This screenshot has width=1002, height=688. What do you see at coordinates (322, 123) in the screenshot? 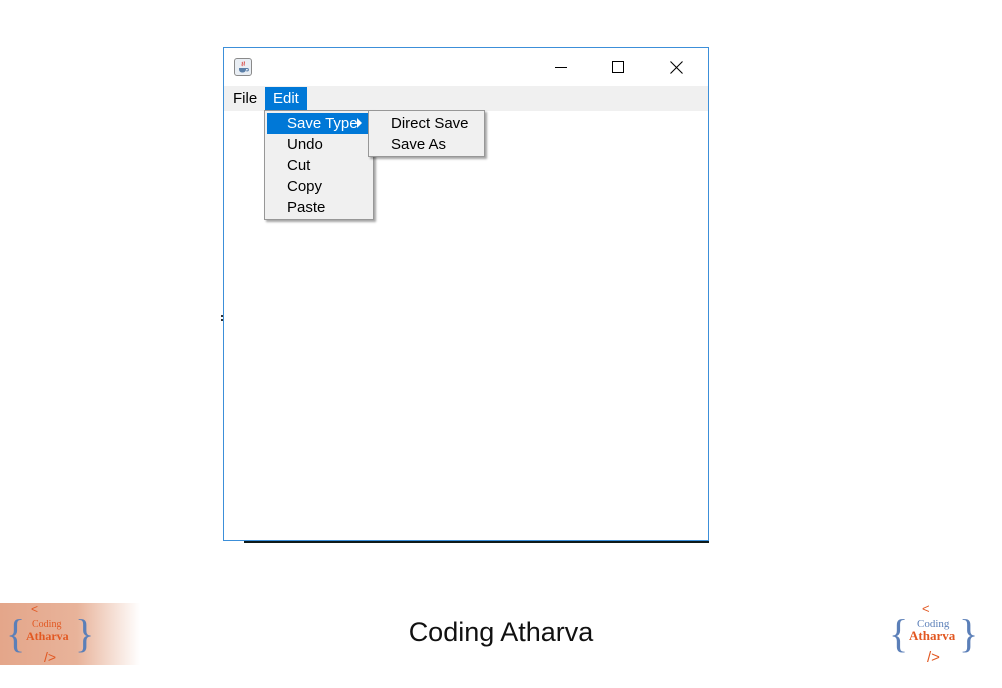
I see `menu-item-label: Save Type` at bounding box center [322, 123].